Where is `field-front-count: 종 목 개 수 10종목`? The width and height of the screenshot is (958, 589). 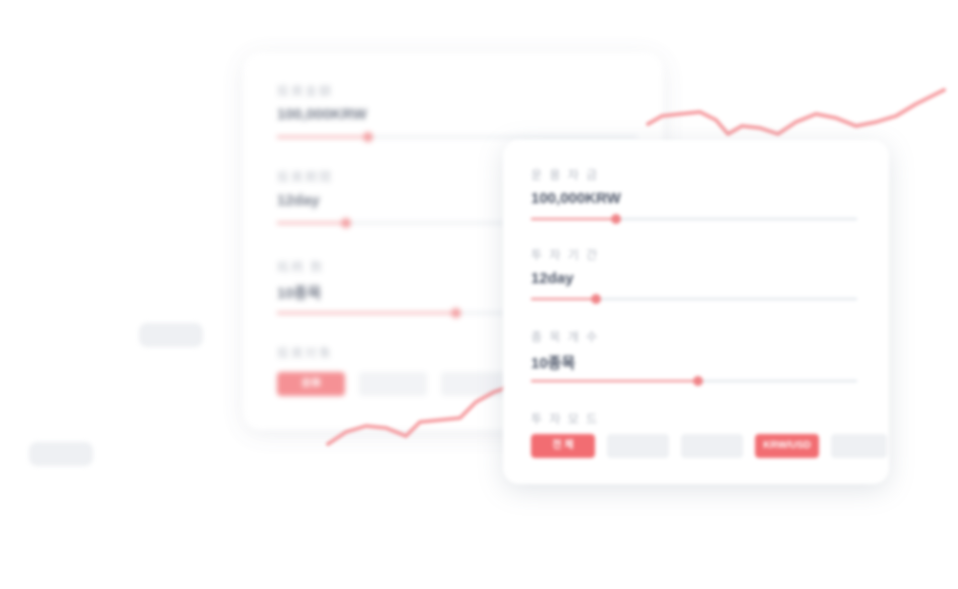
field-front-count: 종 목 개 수 10종목 is located at coordinates (565, 350).